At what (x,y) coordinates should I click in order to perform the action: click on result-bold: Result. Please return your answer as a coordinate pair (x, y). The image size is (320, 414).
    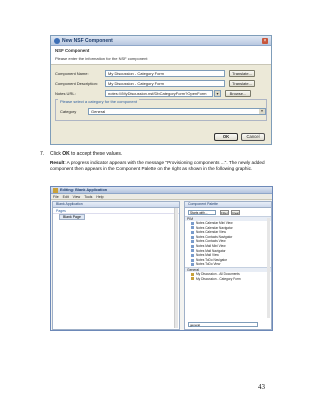
    Looking at the image, I should click on (57, 162).